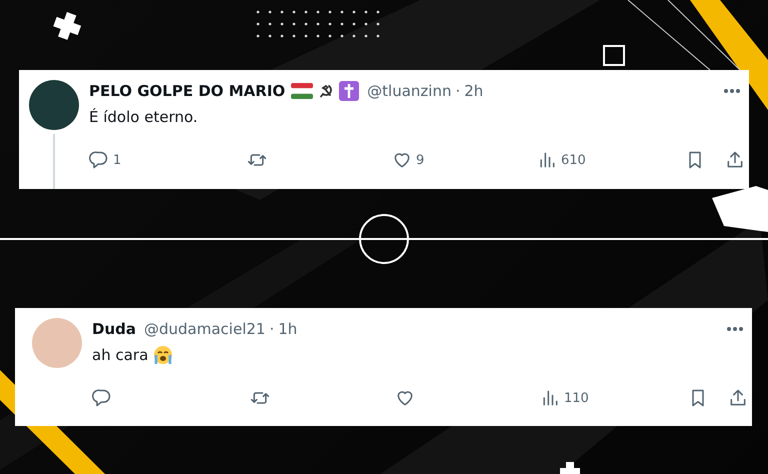 This screenshot has width=768, height=474. What do you see at coordinates (114, 329) in the screenshot?
I see `author-name: Duda` at bounding box center [114, 329].